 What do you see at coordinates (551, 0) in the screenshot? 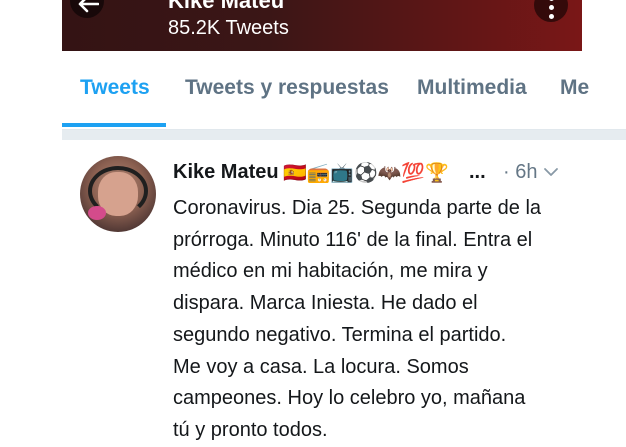
I see `more-vertical-icon` at bounding box center [551, 0].